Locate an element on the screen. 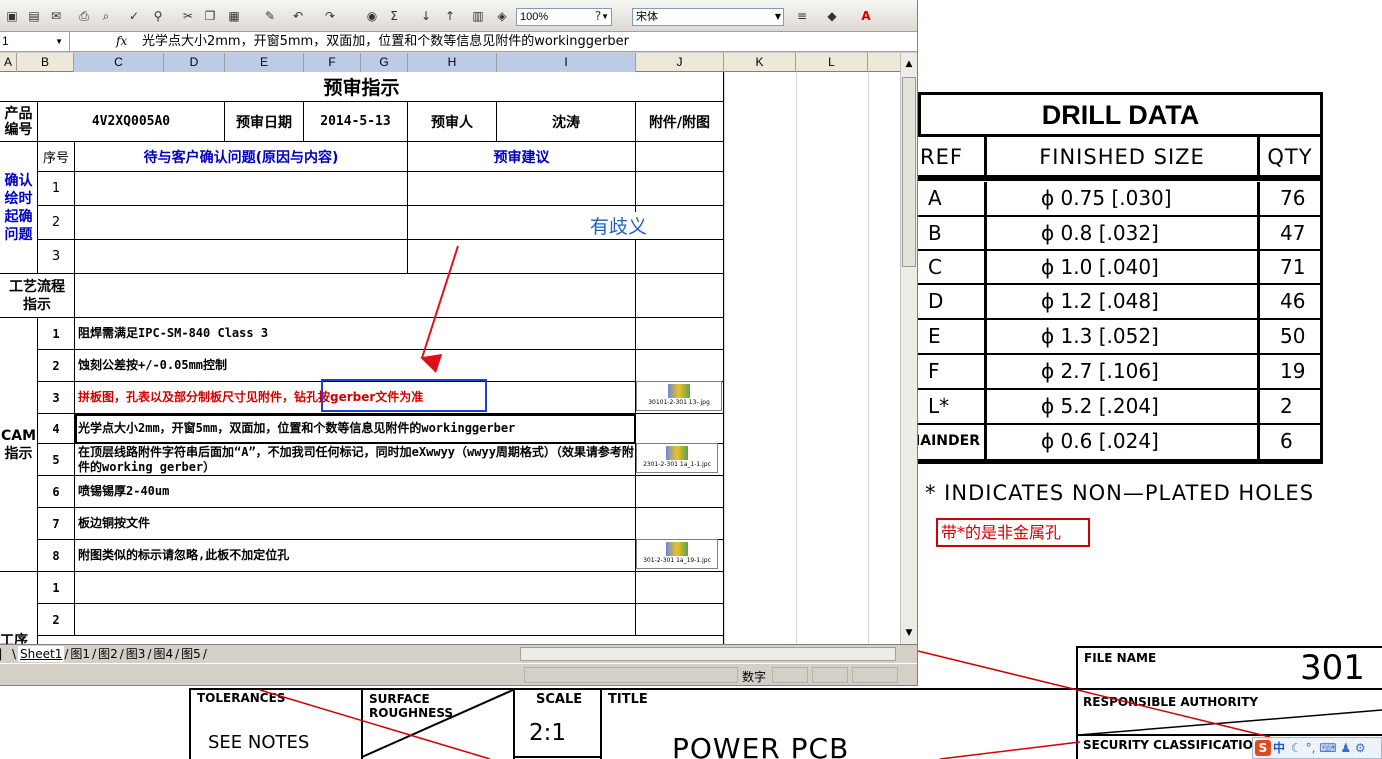 Image resolution: width=1382 pixels, height=759 pixels. fx-icon: fx is located at coordinates (121, 41).